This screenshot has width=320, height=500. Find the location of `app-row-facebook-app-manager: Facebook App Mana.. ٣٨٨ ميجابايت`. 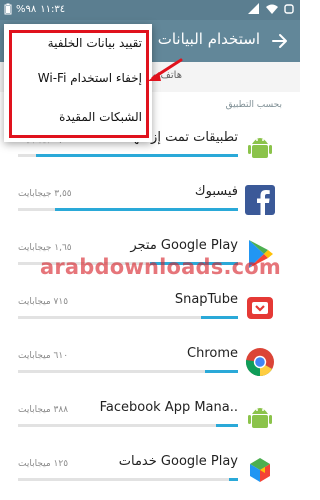

app-row-facebook-app-manager: Facebook App Mana.. ٣٨٨ ميجابايت is located at coordinates (150, 415).